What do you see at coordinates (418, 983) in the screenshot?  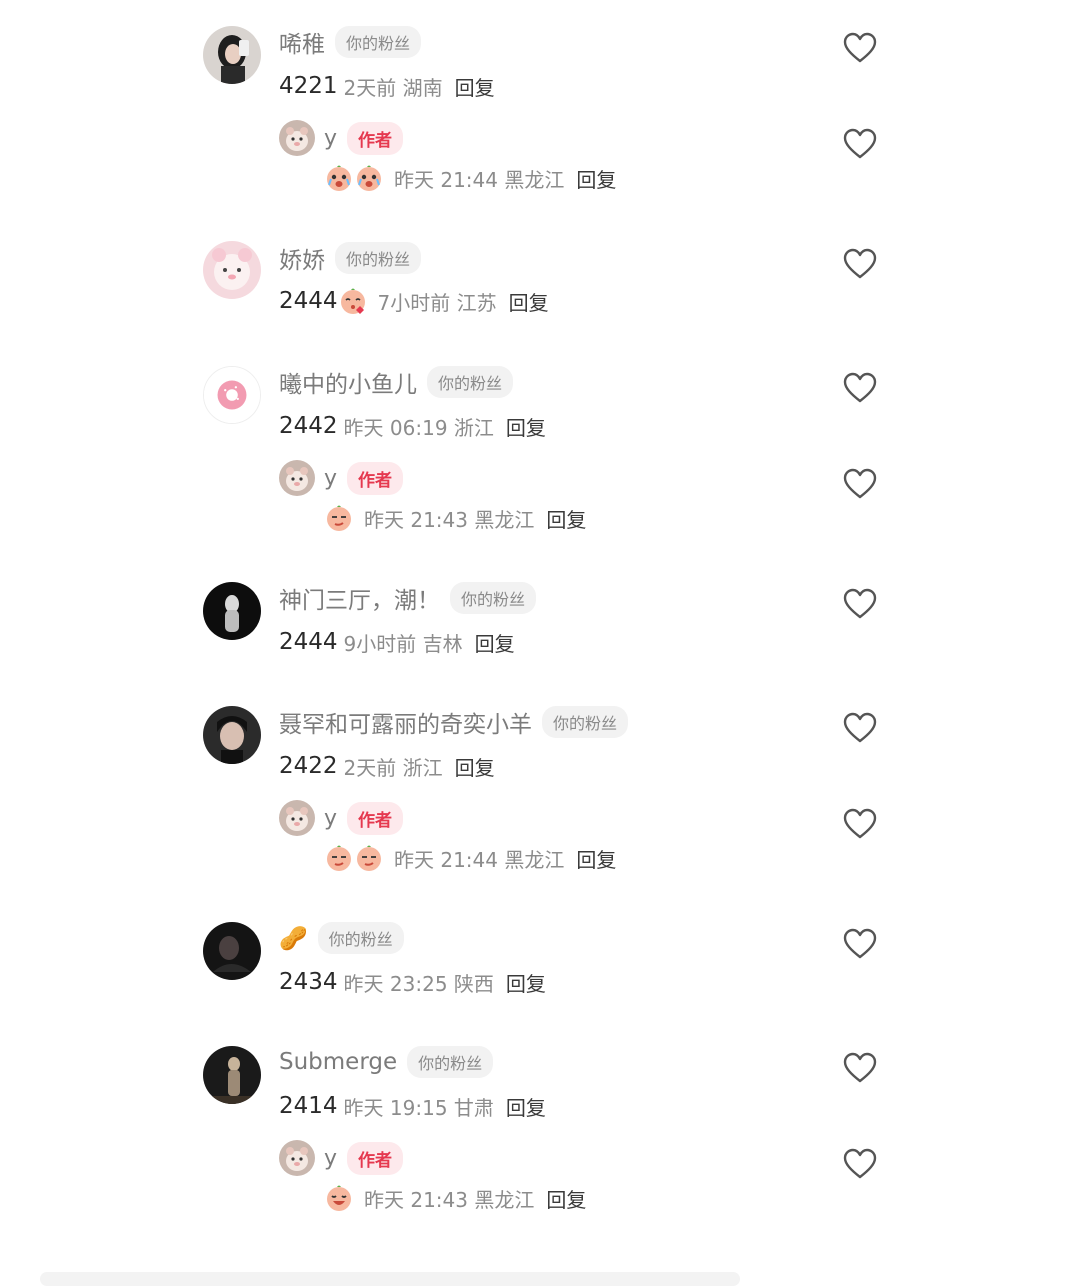 I see `comment-time-location: 昨天 23:25 陕西` at bounding box center [418, 983].